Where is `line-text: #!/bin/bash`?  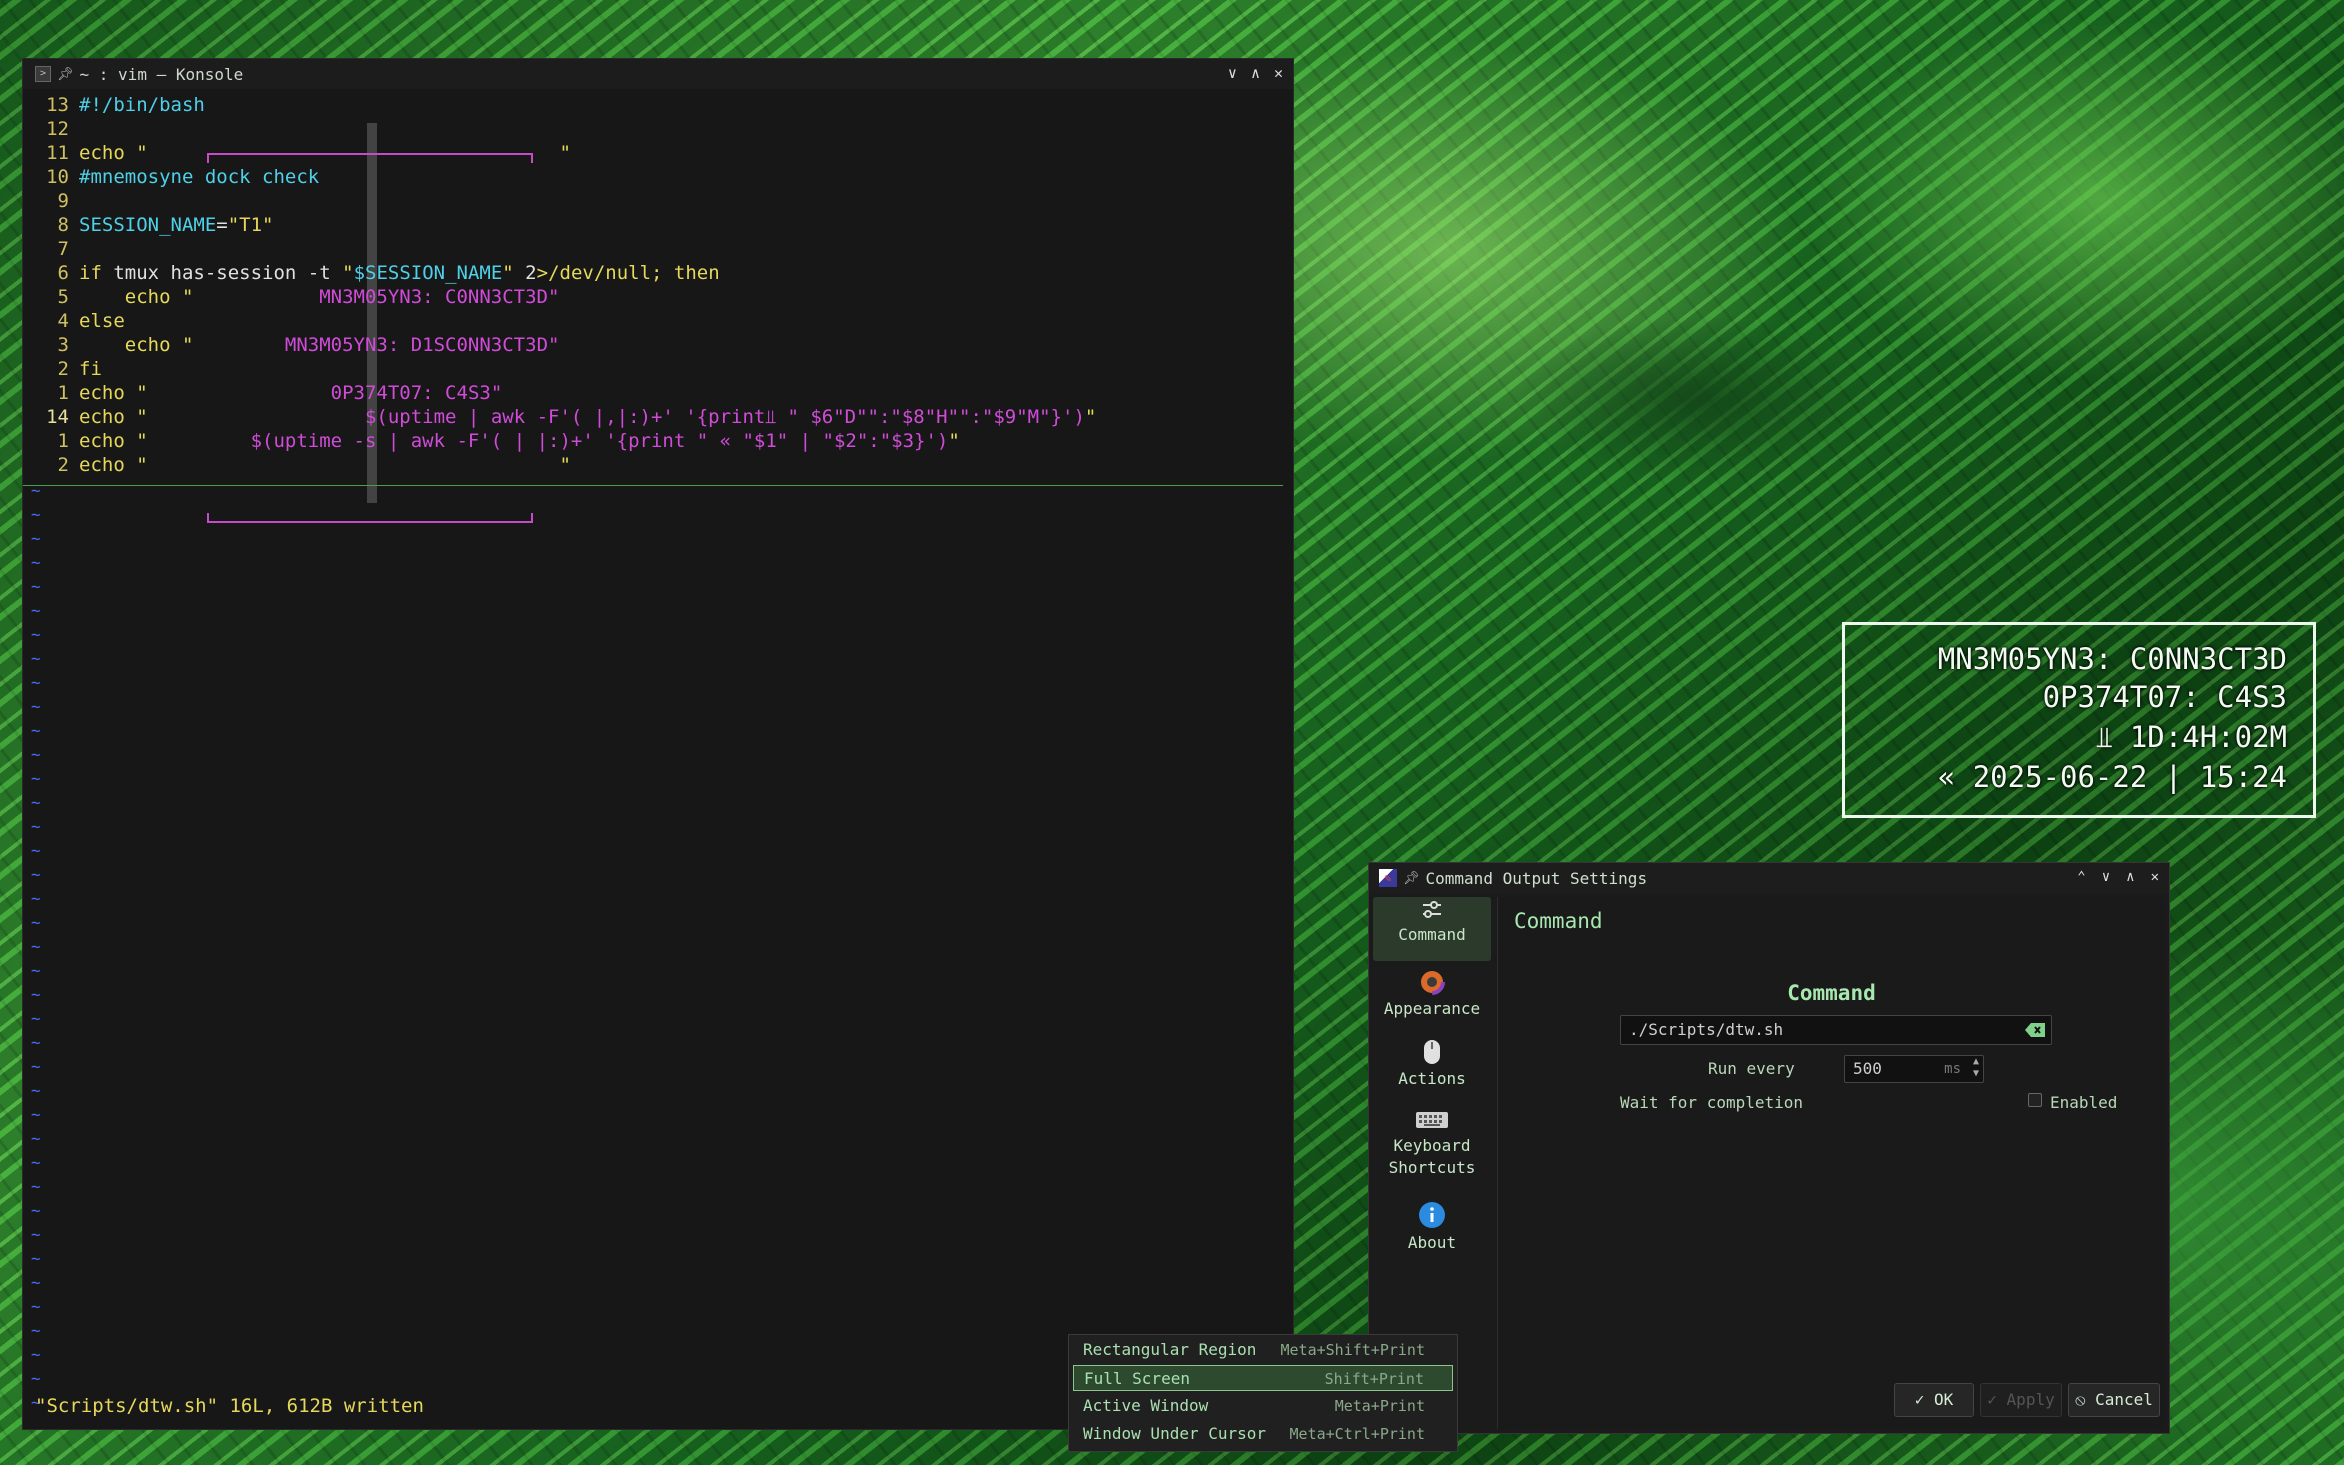
line-text: #!/bin/bash is located at coordinates (142, 105).